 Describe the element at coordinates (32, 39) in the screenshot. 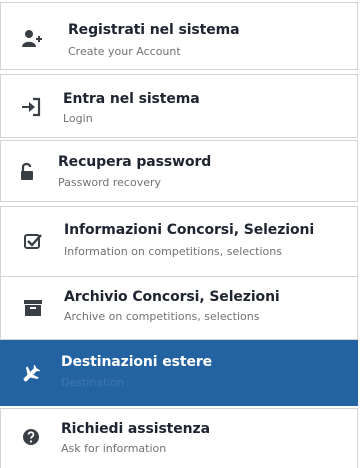

I see `add-user-icon` at that location.